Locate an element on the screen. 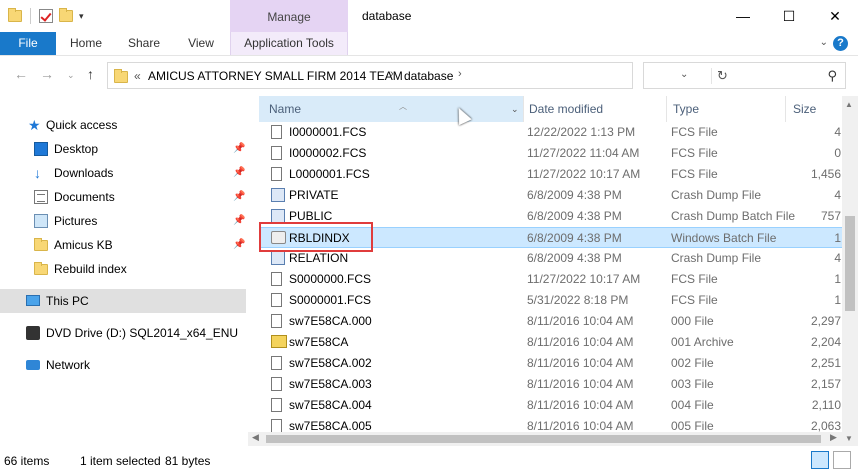  scroll-left-icon: ◀ is located at coordinates (255, 437).